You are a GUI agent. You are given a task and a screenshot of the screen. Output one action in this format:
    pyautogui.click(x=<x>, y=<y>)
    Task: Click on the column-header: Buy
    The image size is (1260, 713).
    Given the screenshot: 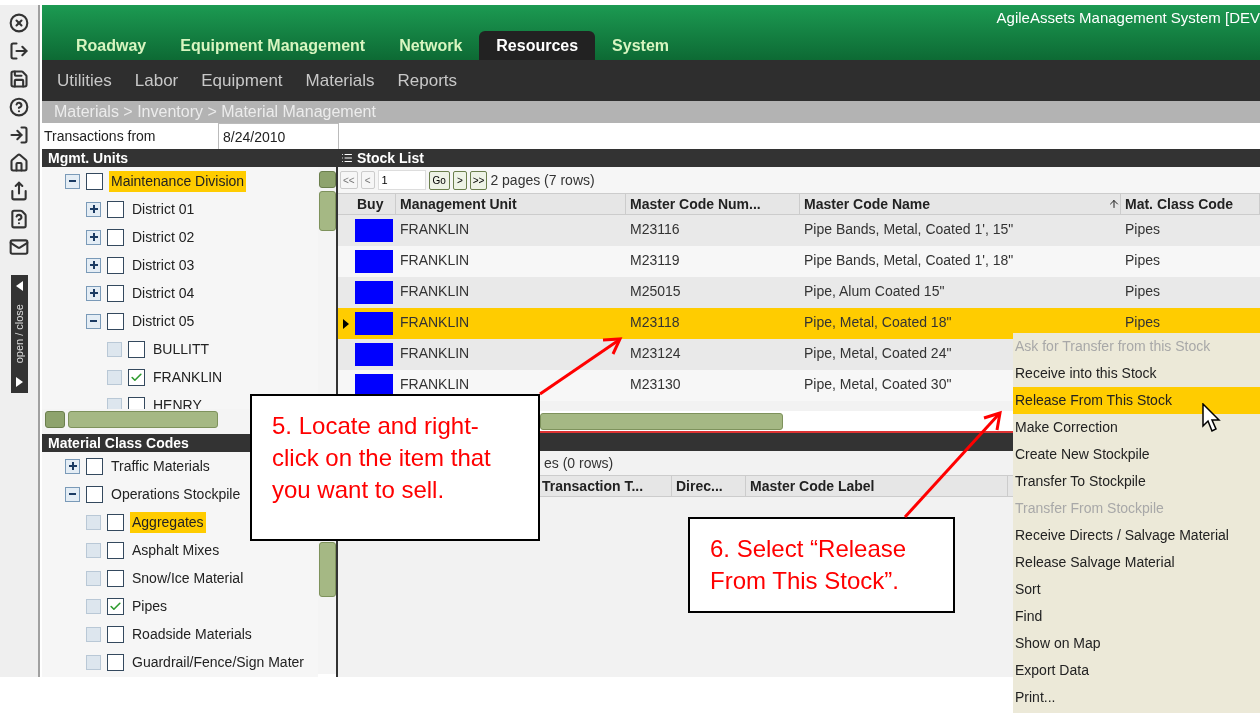 What is the action you would take?
    pyautogui.click(x=374, y=204)
    